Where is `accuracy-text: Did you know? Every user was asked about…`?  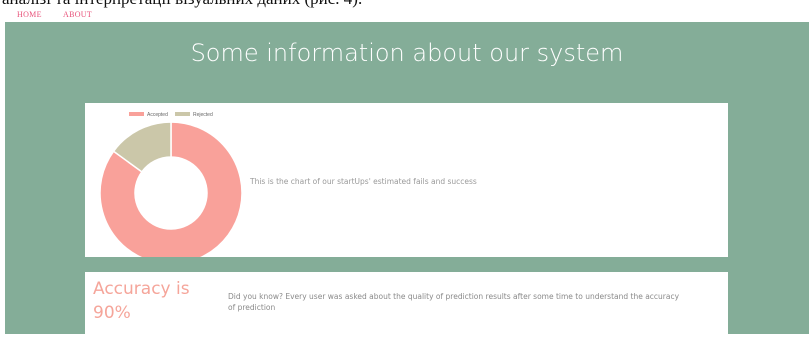 accuracy-text: Did you know? Every user was asked about… is located at coordinates (454, 302).